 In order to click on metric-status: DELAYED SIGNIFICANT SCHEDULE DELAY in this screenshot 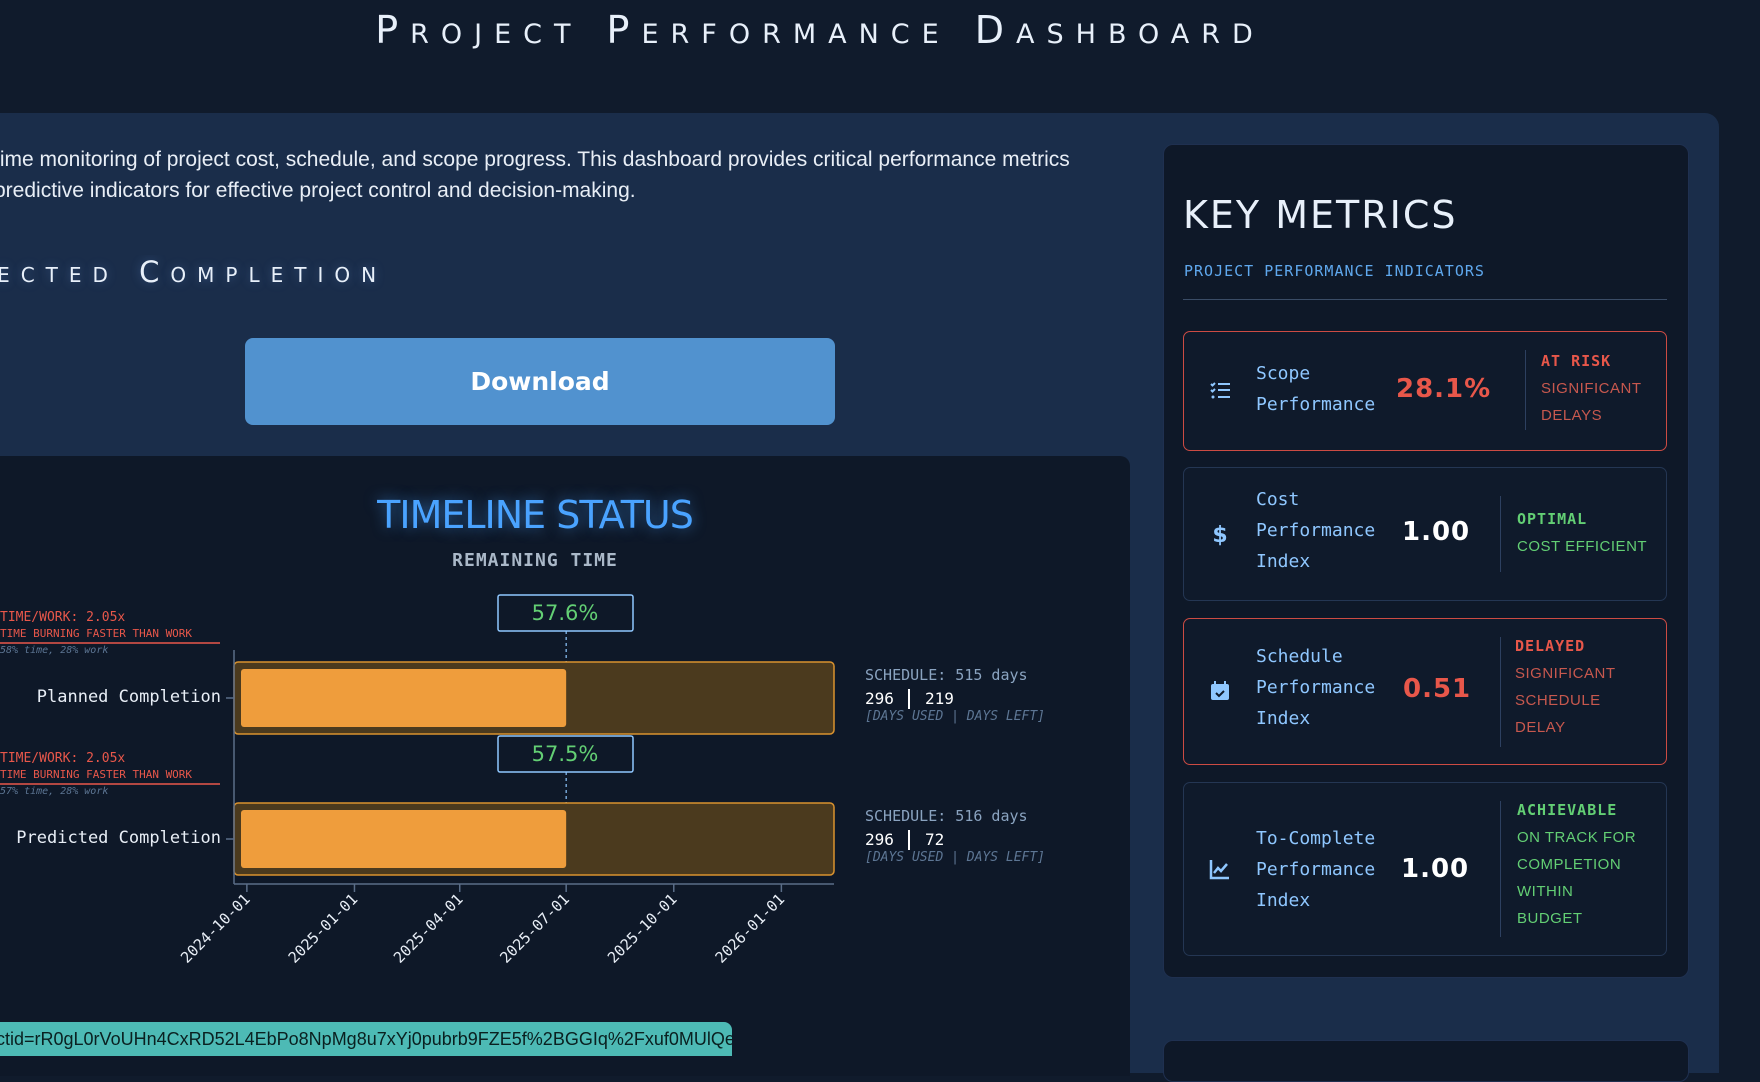, I will do `click(1575, 687)`.